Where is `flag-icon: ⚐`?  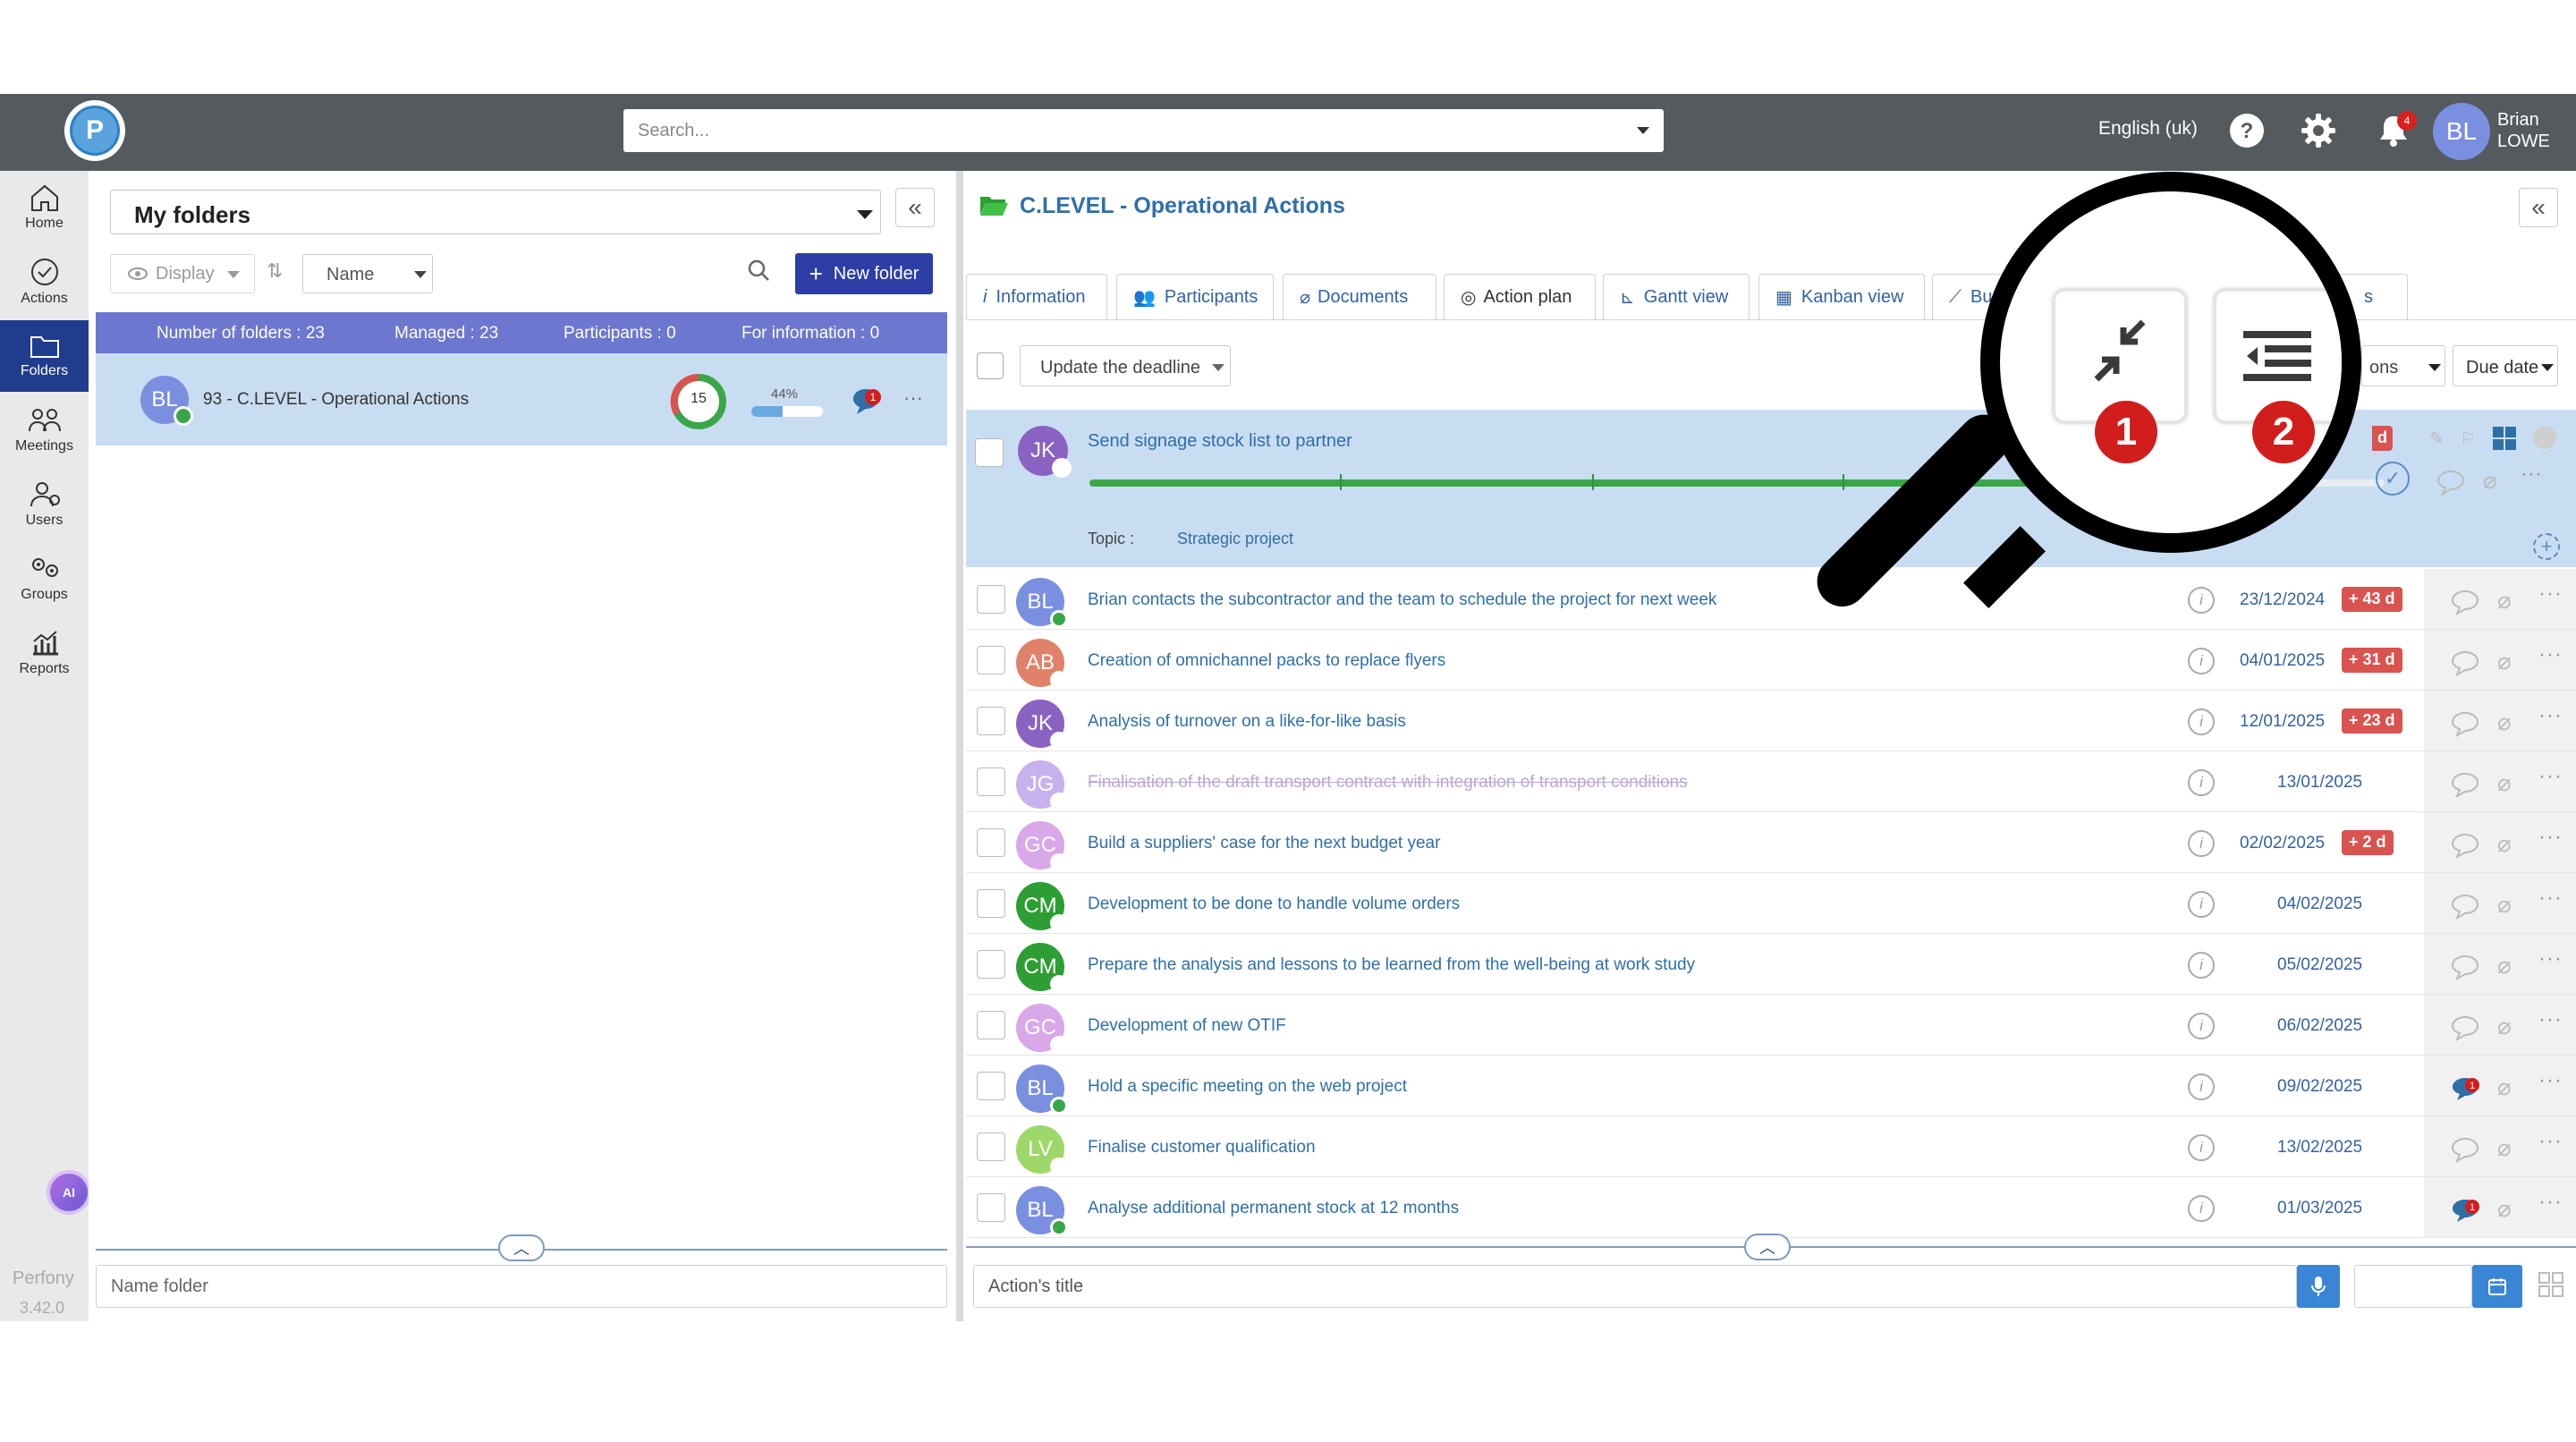 flag-icon: ⚐ is located at coordinates (2468, 439).